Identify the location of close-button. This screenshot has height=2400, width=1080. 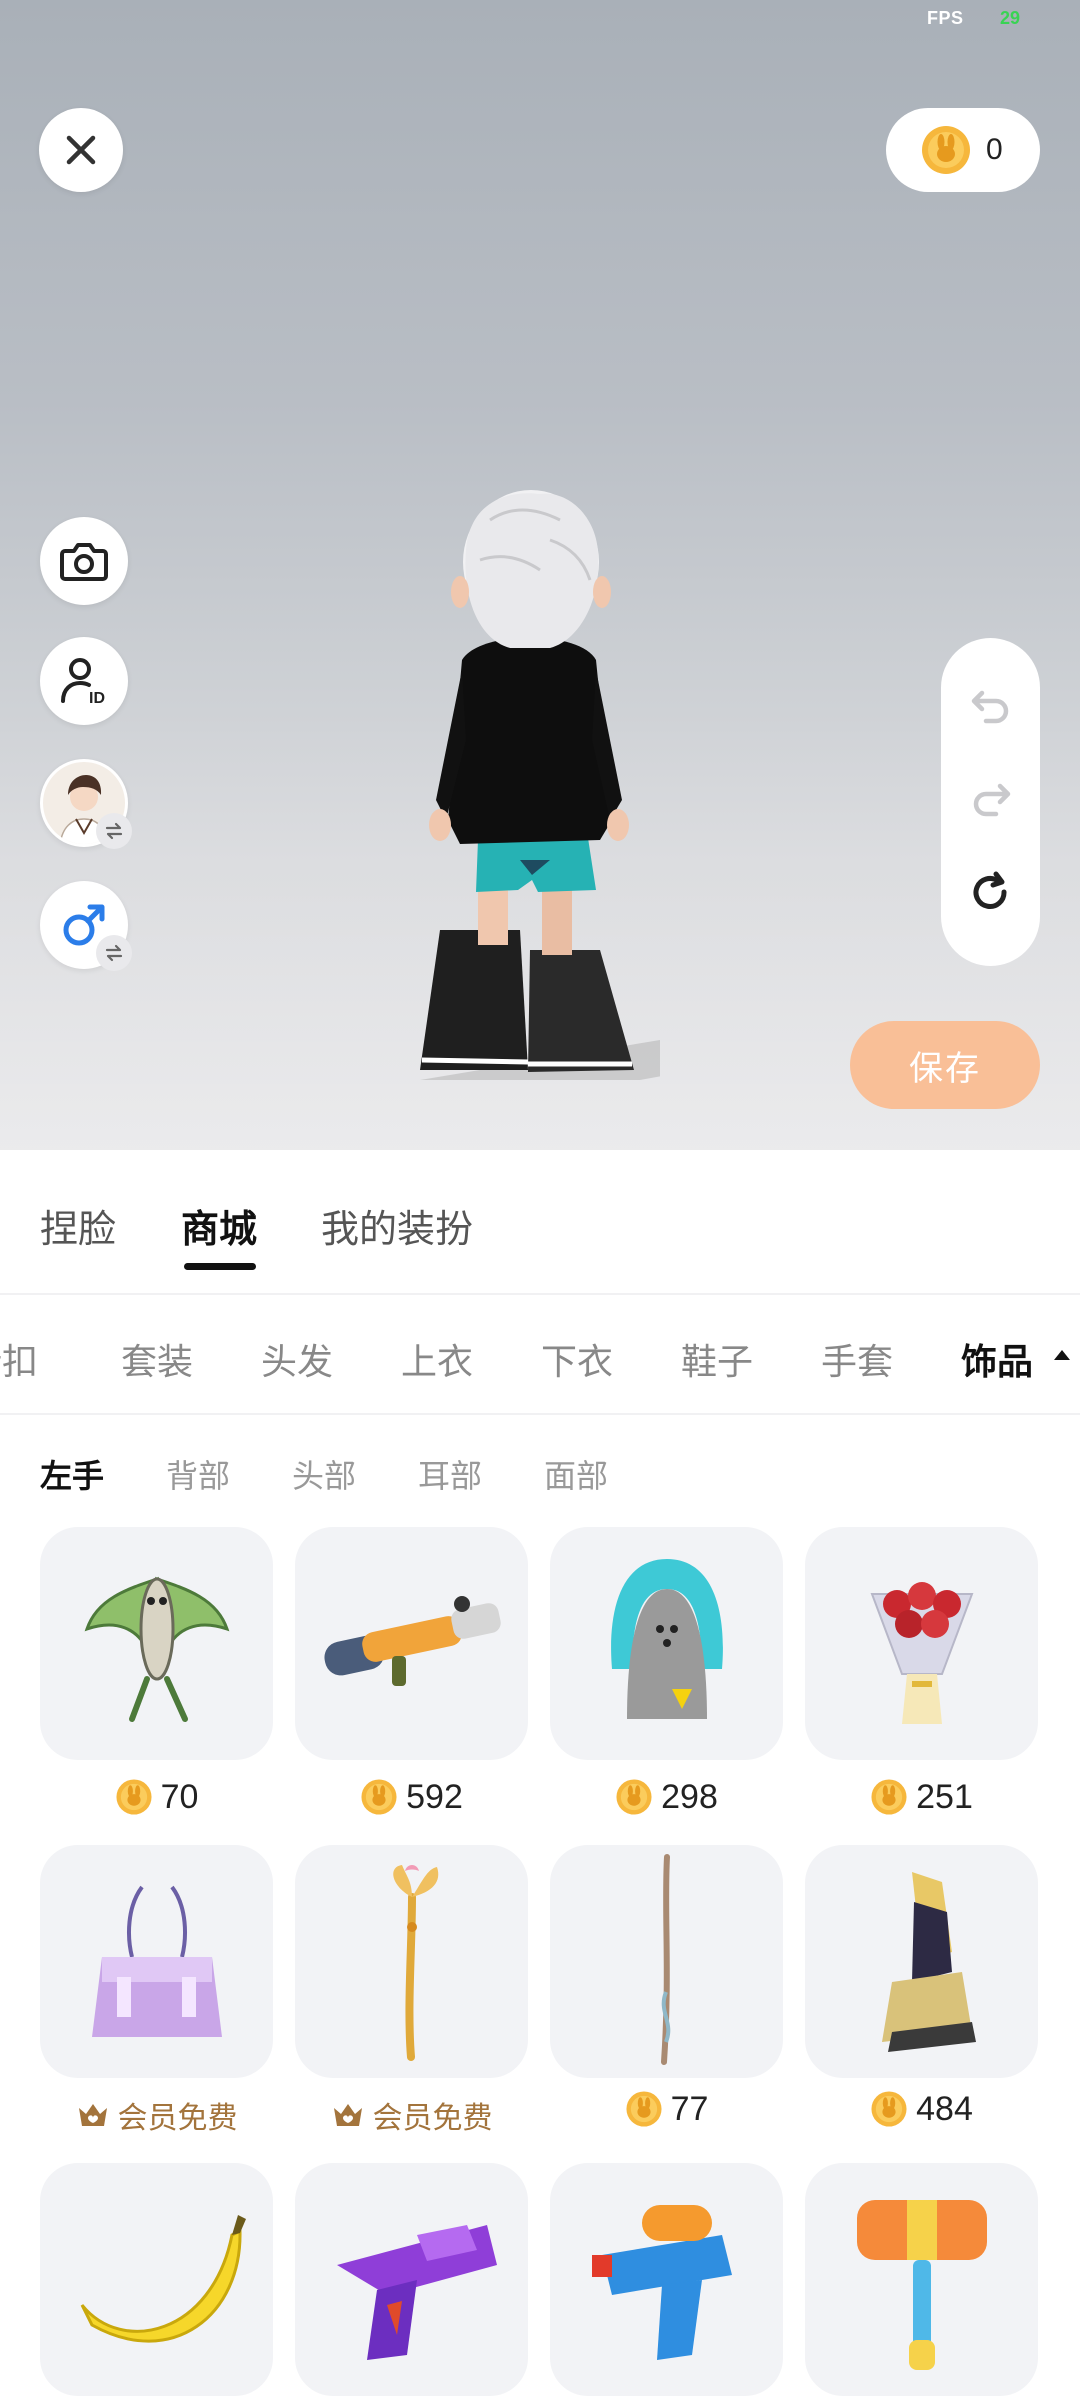
(81, 150).